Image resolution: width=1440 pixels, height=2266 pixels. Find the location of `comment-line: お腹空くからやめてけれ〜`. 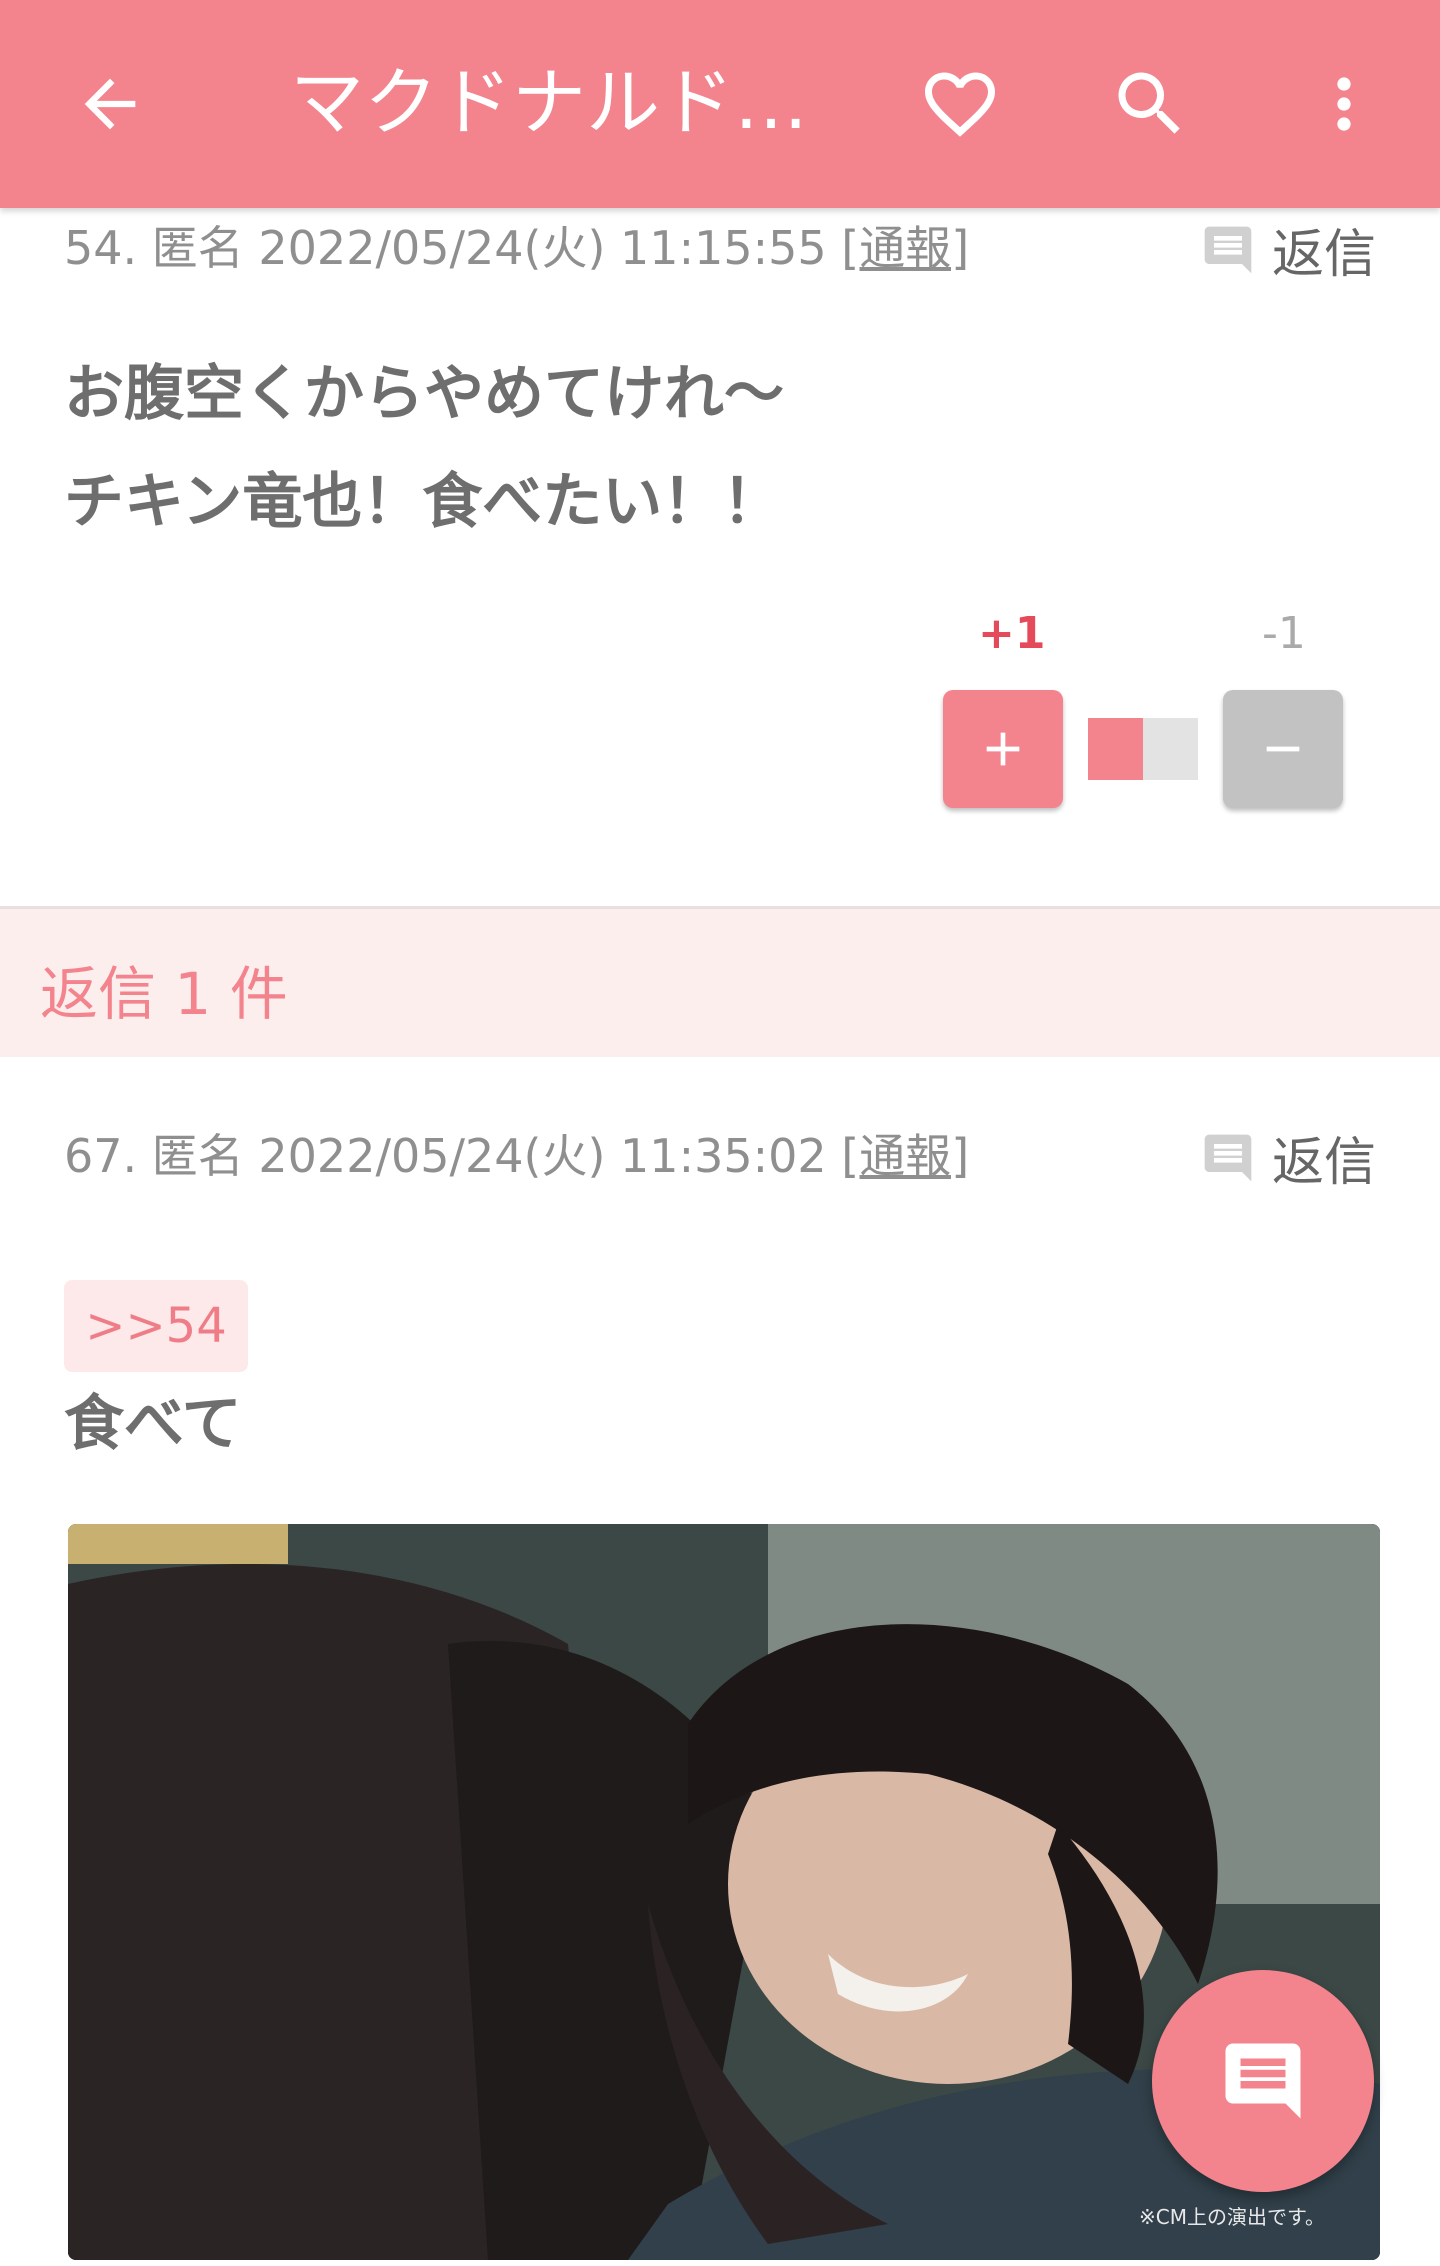

comment-line: お腹空くからやめてけれ〜 is located at coordinates (424, 394).